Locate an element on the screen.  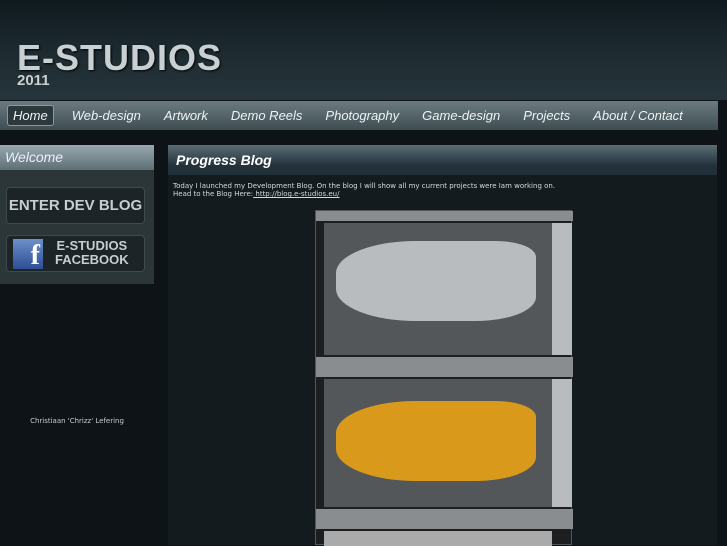
nav-home: Home is located at coordinates (30, 115).